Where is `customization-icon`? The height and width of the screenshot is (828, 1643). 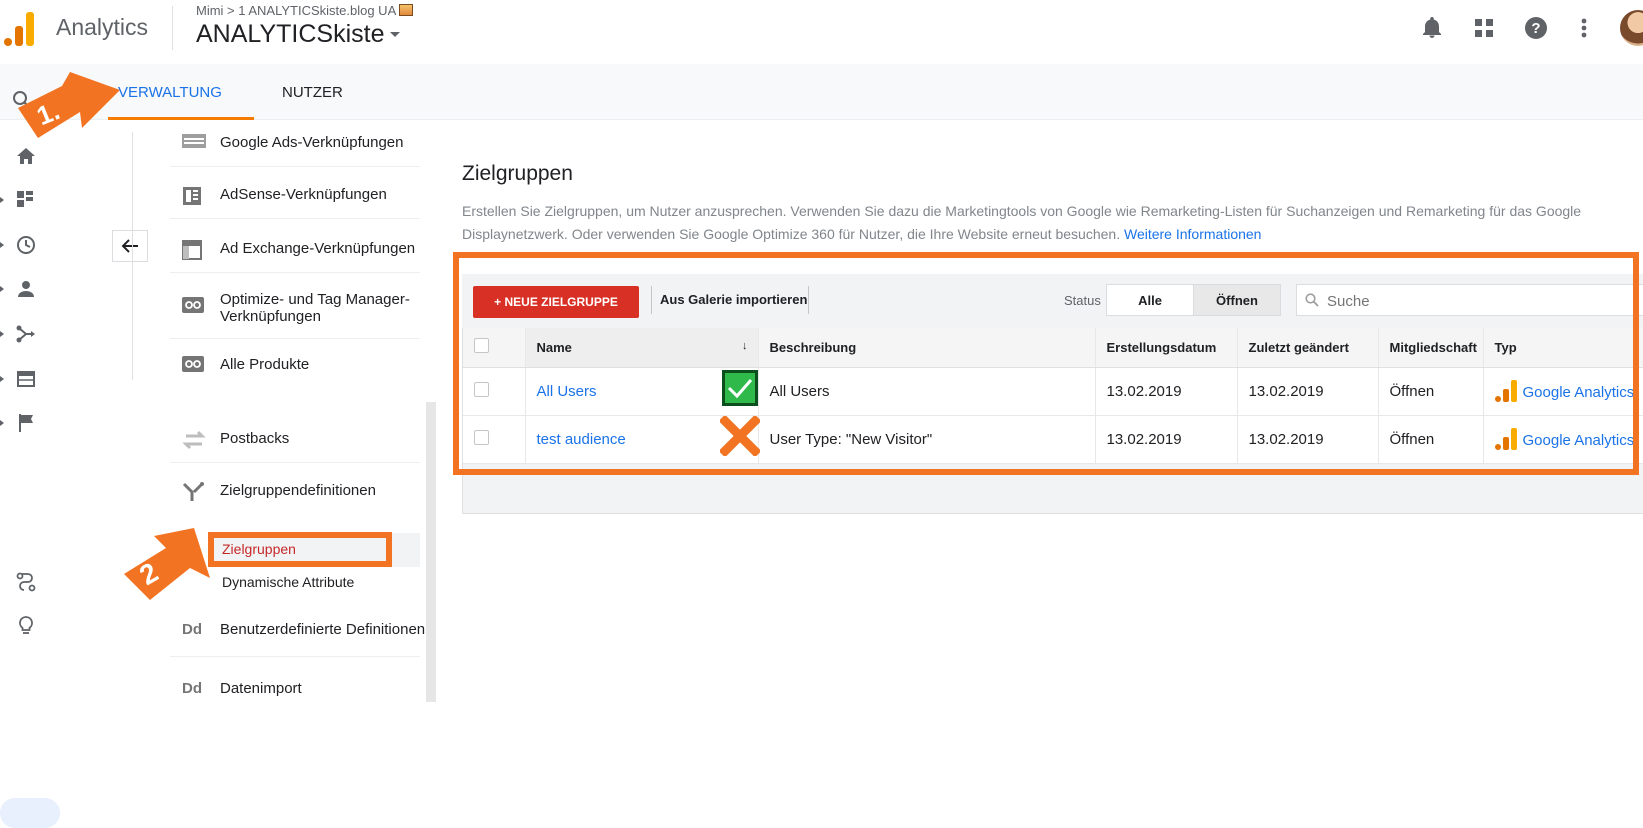
customization-icon is located at coordinates (26, 200).